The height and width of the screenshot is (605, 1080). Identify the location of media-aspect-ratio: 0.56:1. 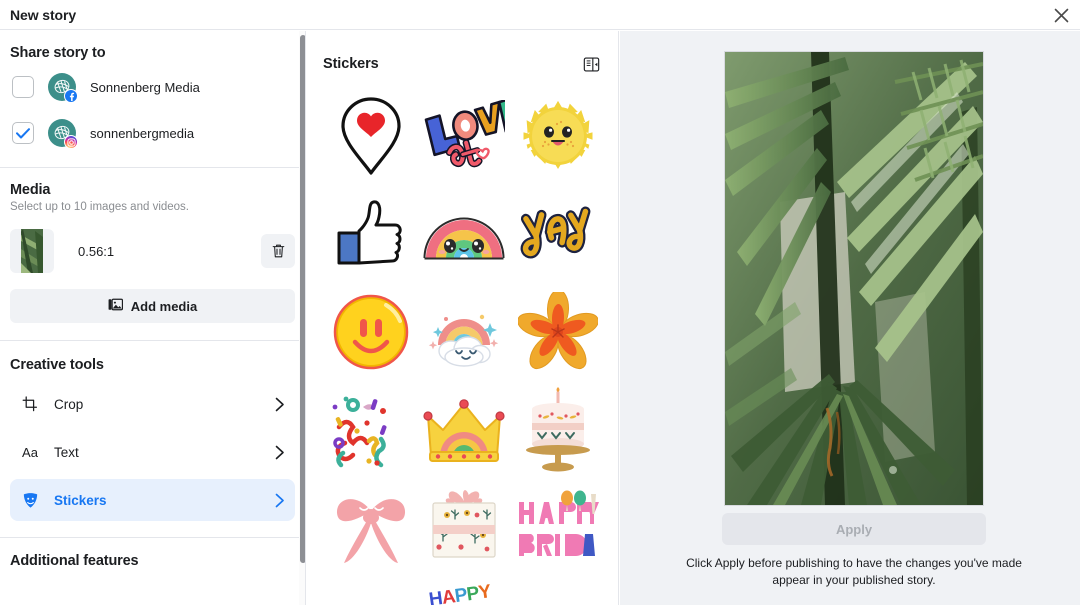
(96, 251).